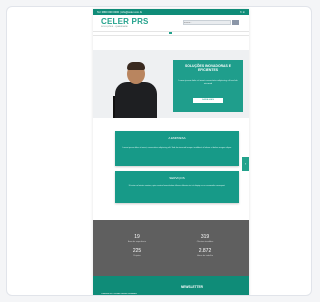  I want to click on person-body, so click(136, 100).